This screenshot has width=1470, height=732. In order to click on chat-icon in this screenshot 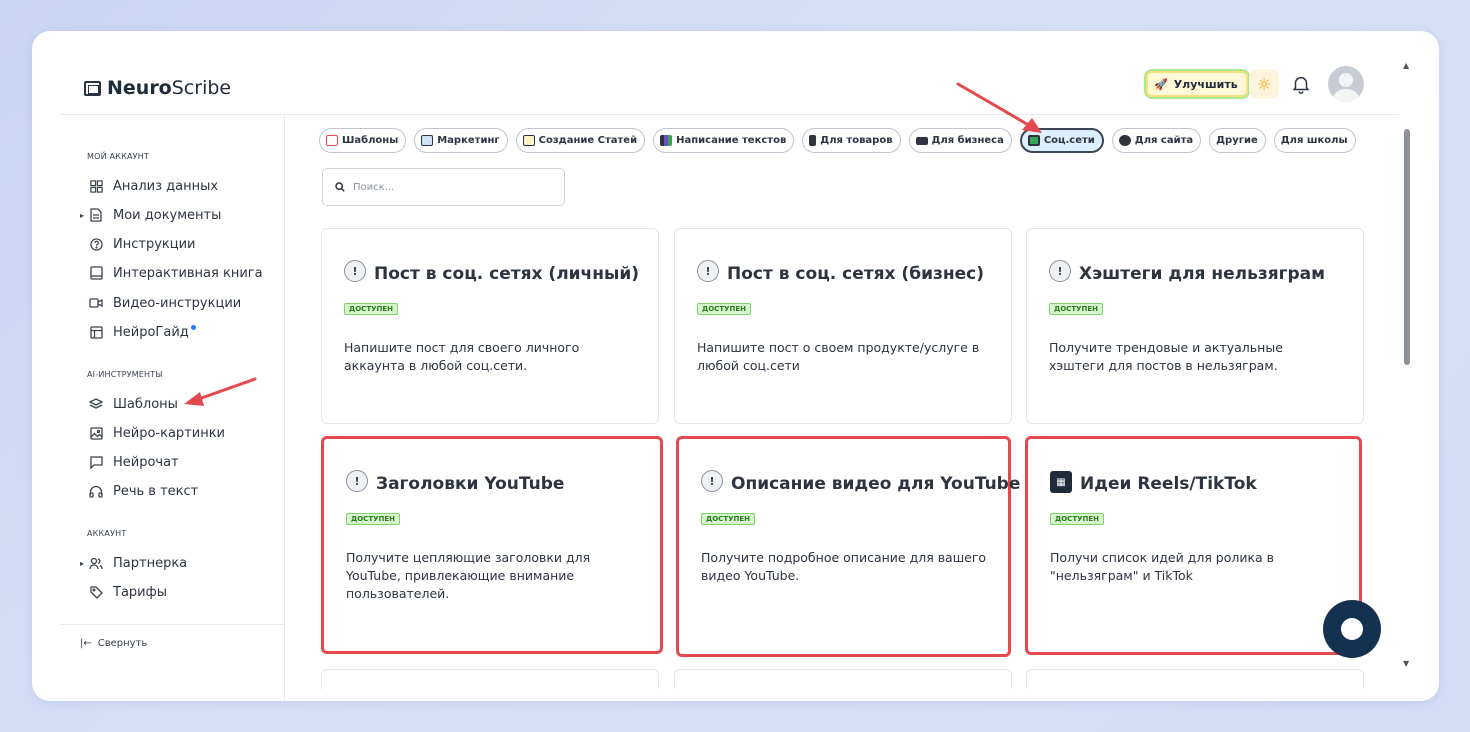, I will do `click(96, 462)`.